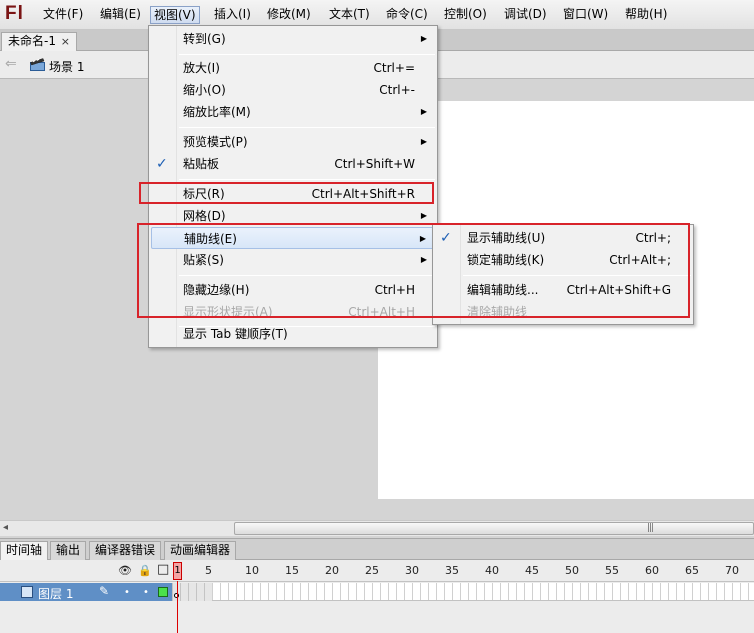 This screenshot has height=633, width=754. Describe the element at coordinates (125, 570) in the screenshot. I see `eye-icon: 👁` at that location.